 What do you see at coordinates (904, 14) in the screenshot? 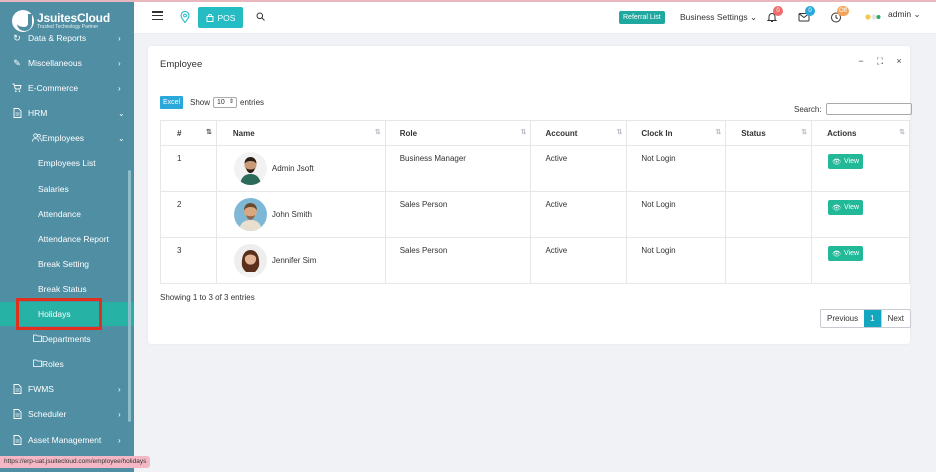
I see `user-menu: admin ⌄` at bounding box center [904, 14].